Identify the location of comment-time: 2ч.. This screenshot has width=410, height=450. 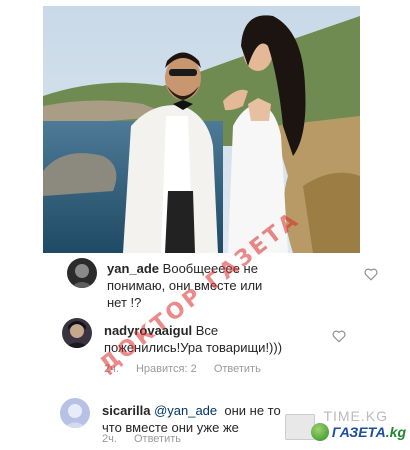
(109, 439).